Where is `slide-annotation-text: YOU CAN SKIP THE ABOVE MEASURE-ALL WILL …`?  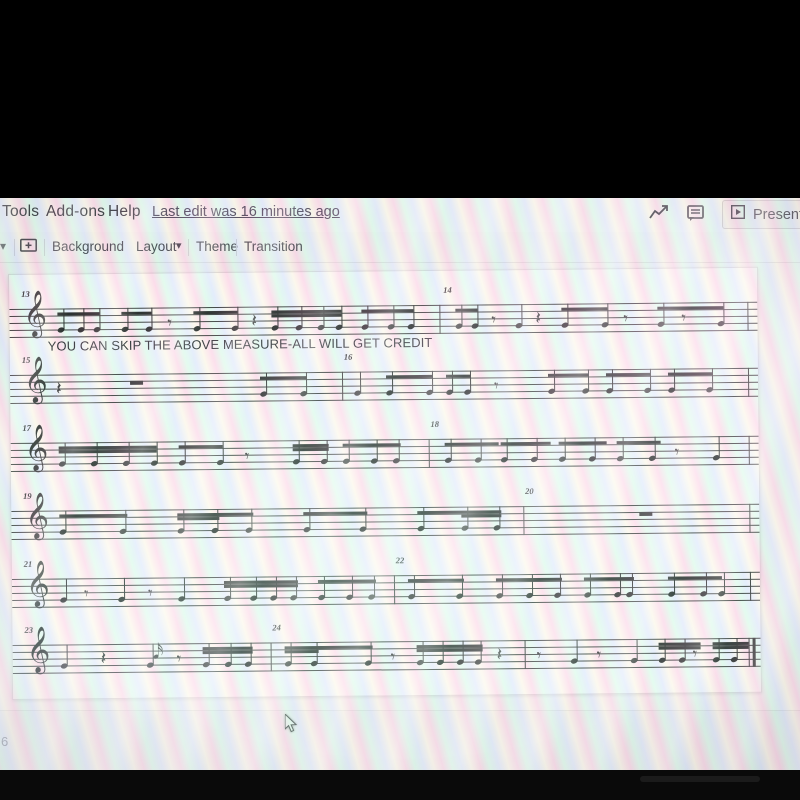 slide-annotation-text: YOU CAN SKIP THE ABOVE MEASURE-ALL WILL … is located at coordinates (240, 344).